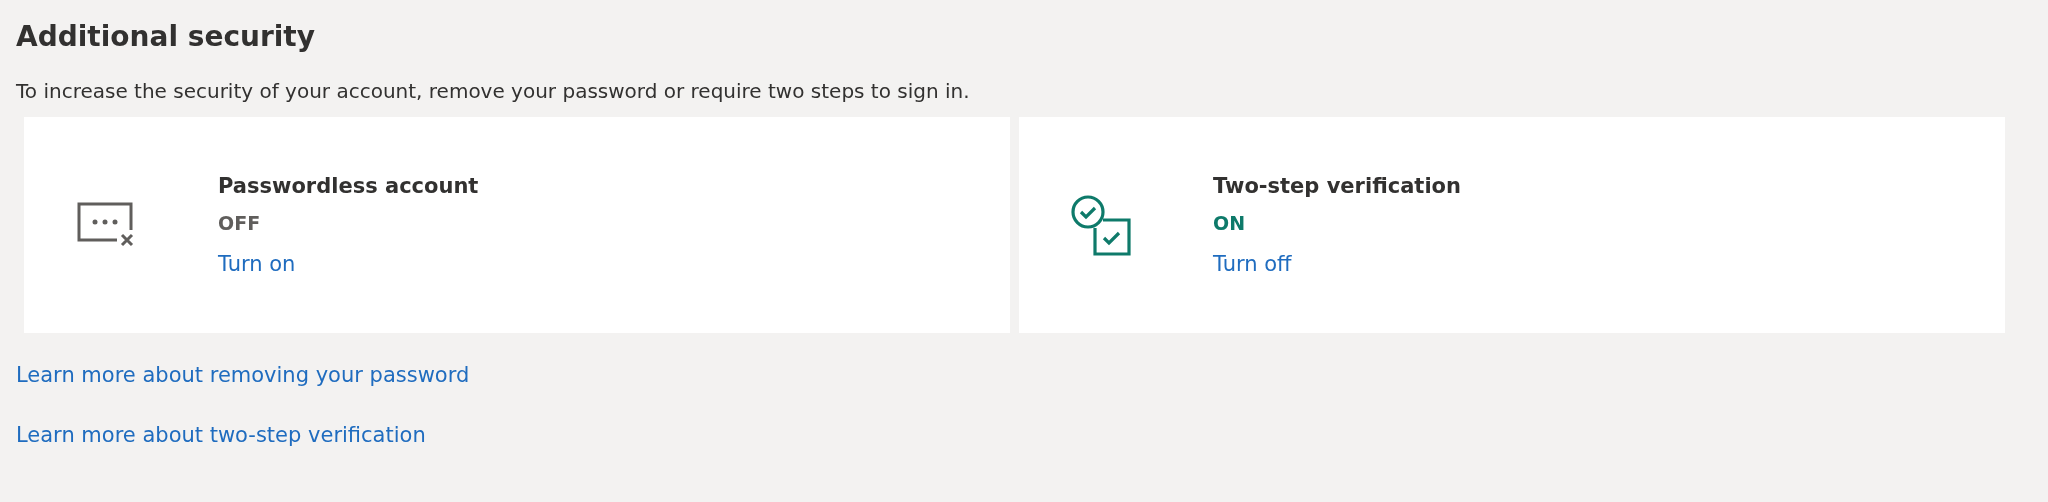  Describe the element at coordinates (239, 223) in the screenshot. I see `status-label: OFF` at that location.